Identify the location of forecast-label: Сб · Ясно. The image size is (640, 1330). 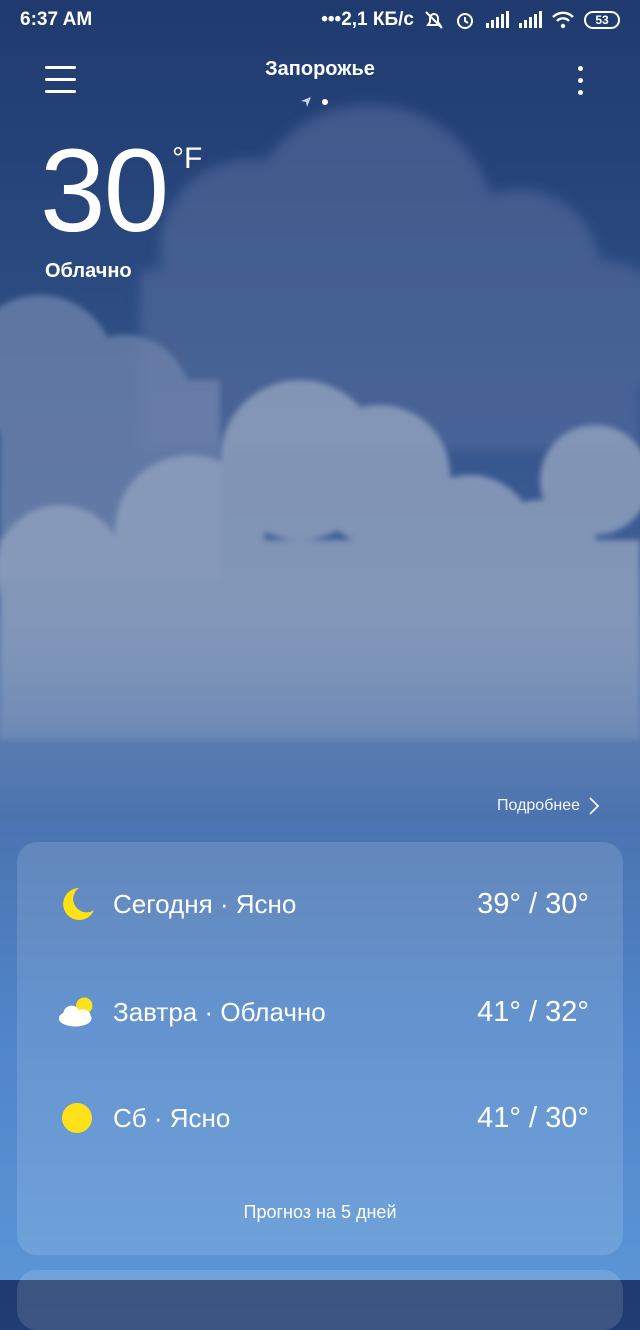
(172, 1117).